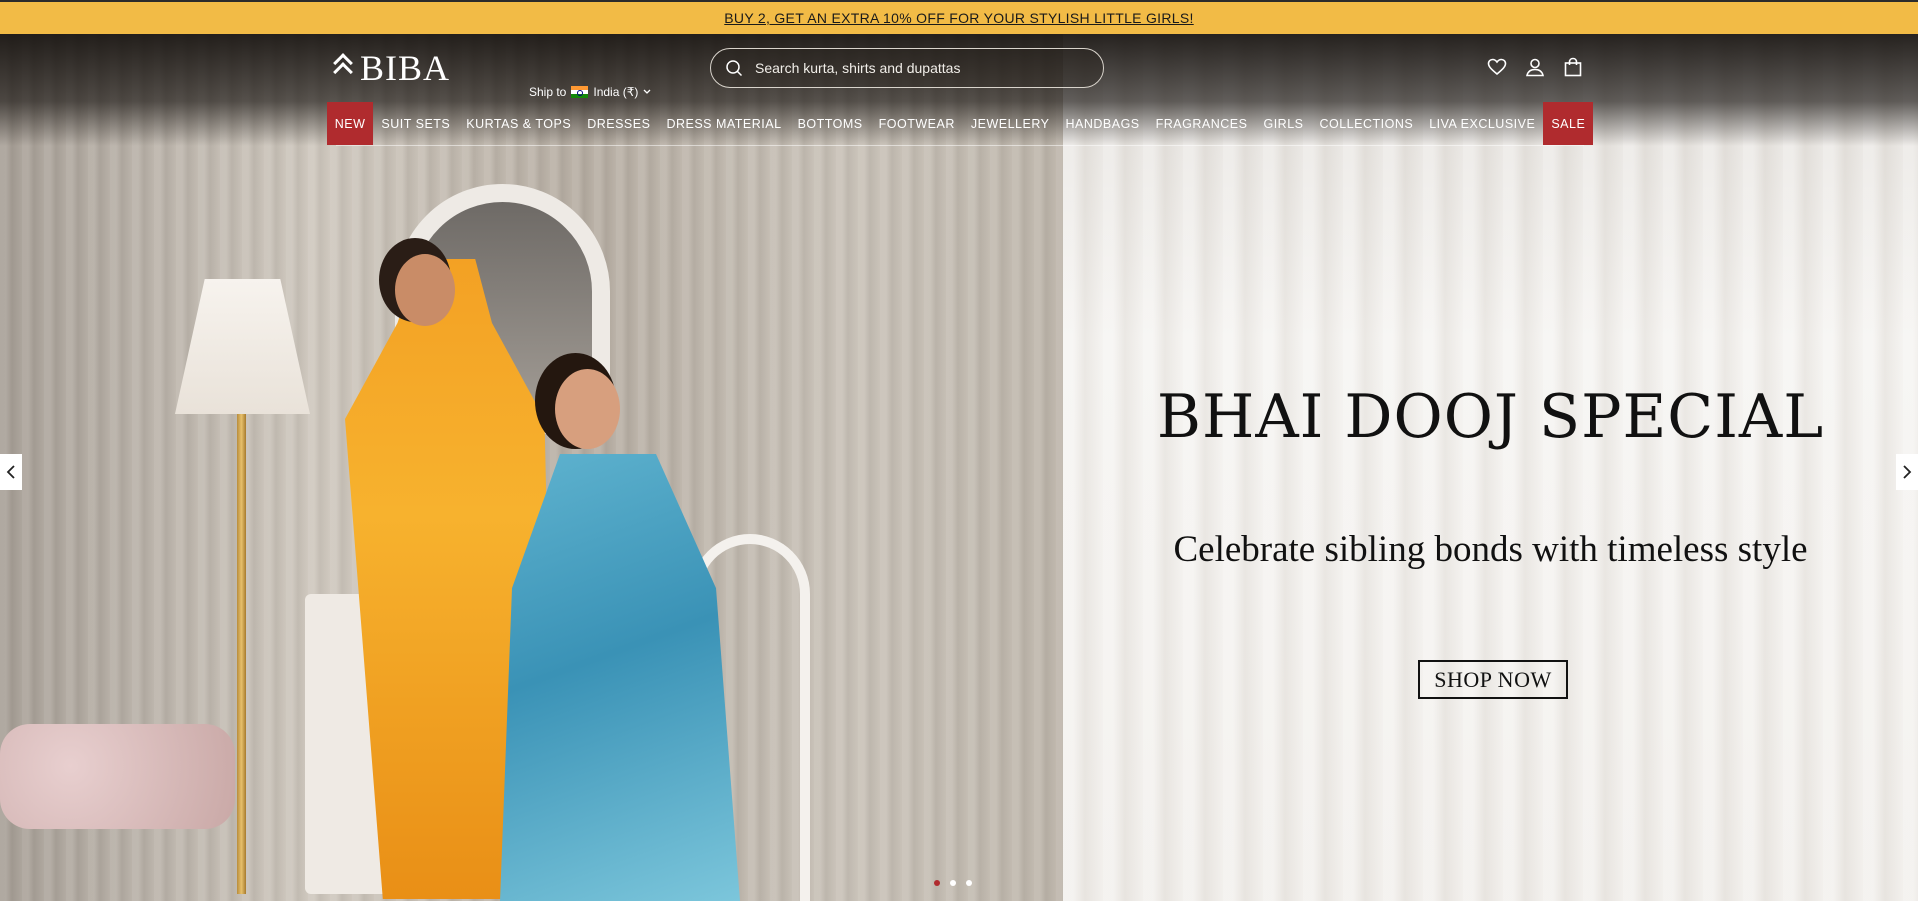 Image resolution: width=1918 pixels, height=901 pixels. What do you see at coordinates (117, 776) in the screenshot?
I see `bench-decor` at bounding box center [117, 776].